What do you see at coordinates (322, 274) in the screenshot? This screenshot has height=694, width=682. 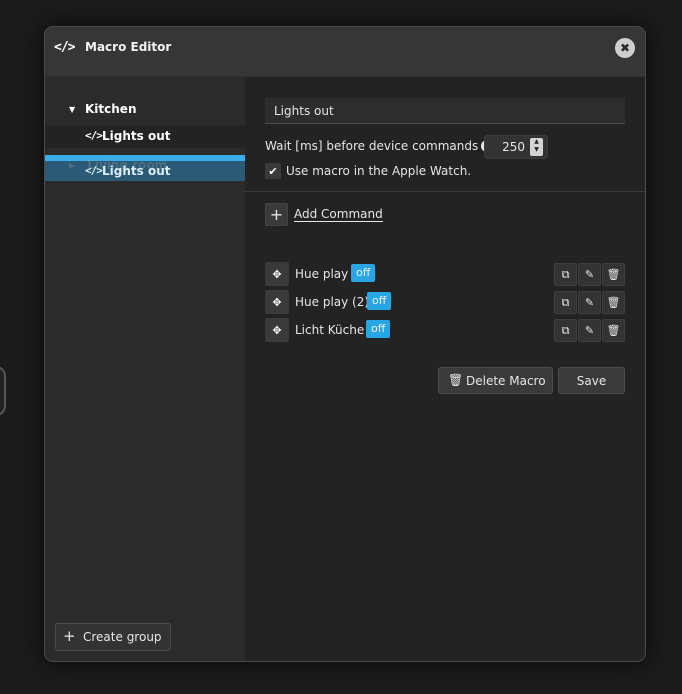 I see `command-label: Hue play` at bounding box center [322, 274].